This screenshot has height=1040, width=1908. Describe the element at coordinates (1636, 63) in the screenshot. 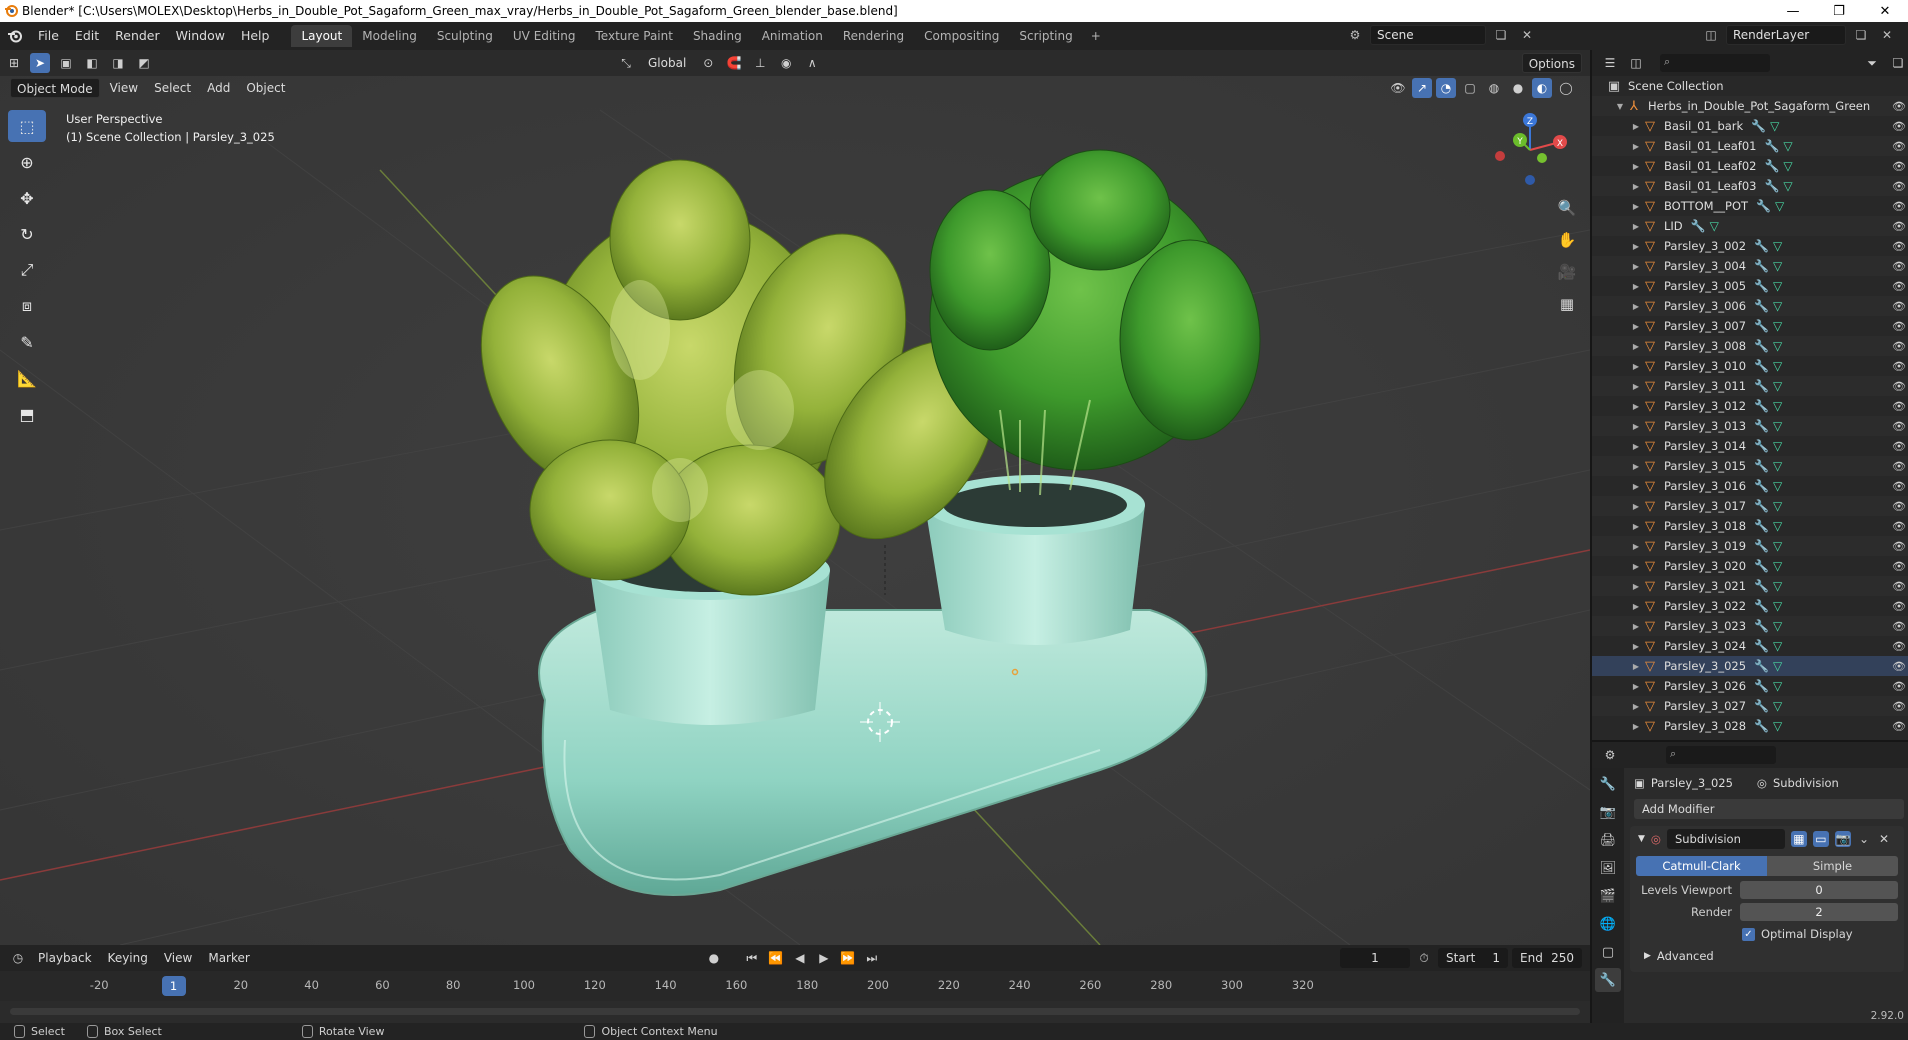

I see `display-mode-icon: ◫` at that location.